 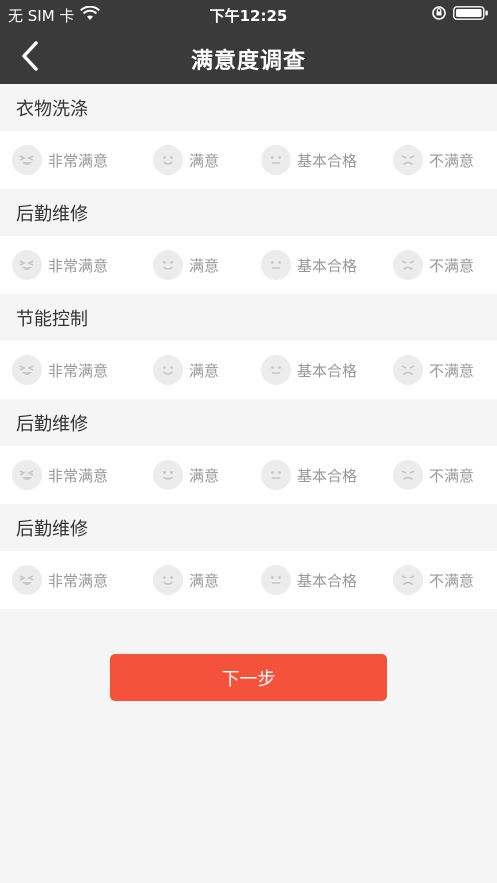 What do you see at coordinates (248, 677) in the screenshot?
I see `next-step-button: 下一步` at bounding box center [248, 677].